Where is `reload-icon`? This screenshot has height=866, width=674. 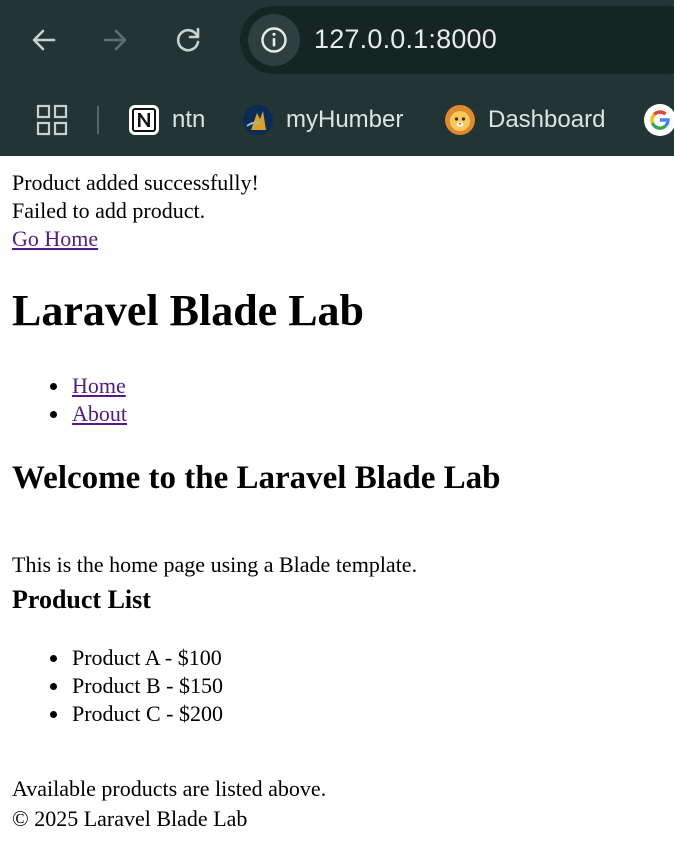
reload-icon is located at coordinates (188, 39).